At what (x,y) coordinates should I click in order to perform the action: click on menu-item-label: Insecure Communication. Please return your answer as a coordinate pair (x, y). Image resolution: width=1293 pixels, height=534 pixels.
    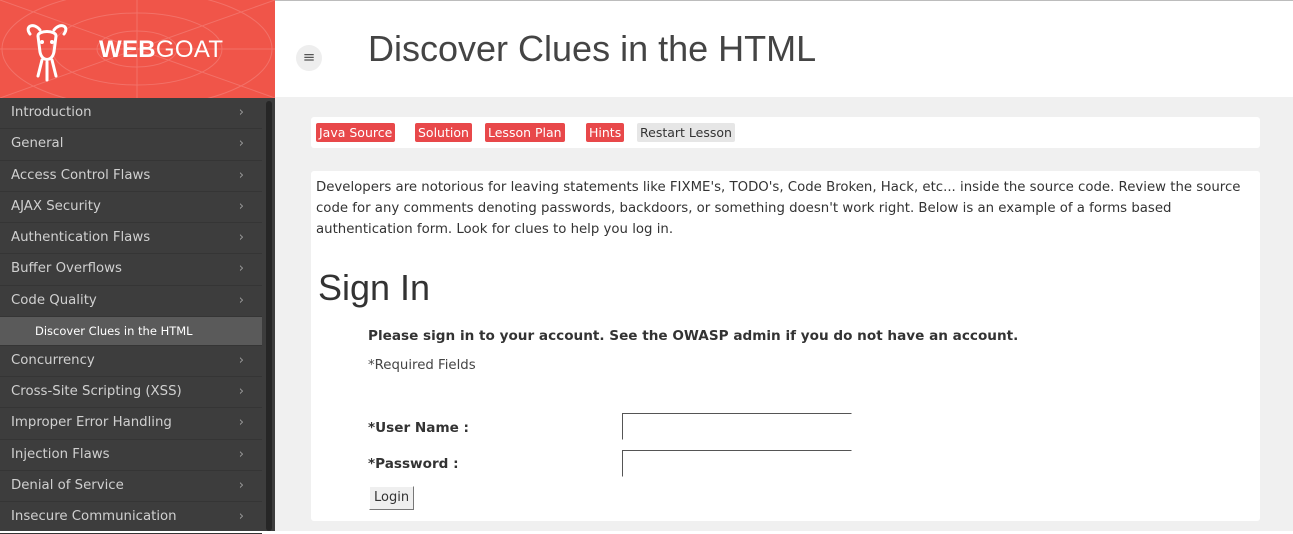
    Looking at the image, I should click on (94, 517).